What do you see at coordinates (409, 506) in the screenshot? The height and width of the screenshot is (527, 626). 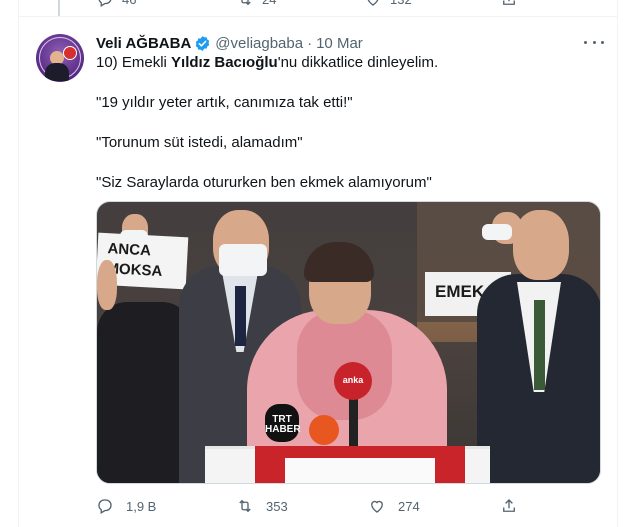 I see `like-count: 274` at bounding box center [409, 506].